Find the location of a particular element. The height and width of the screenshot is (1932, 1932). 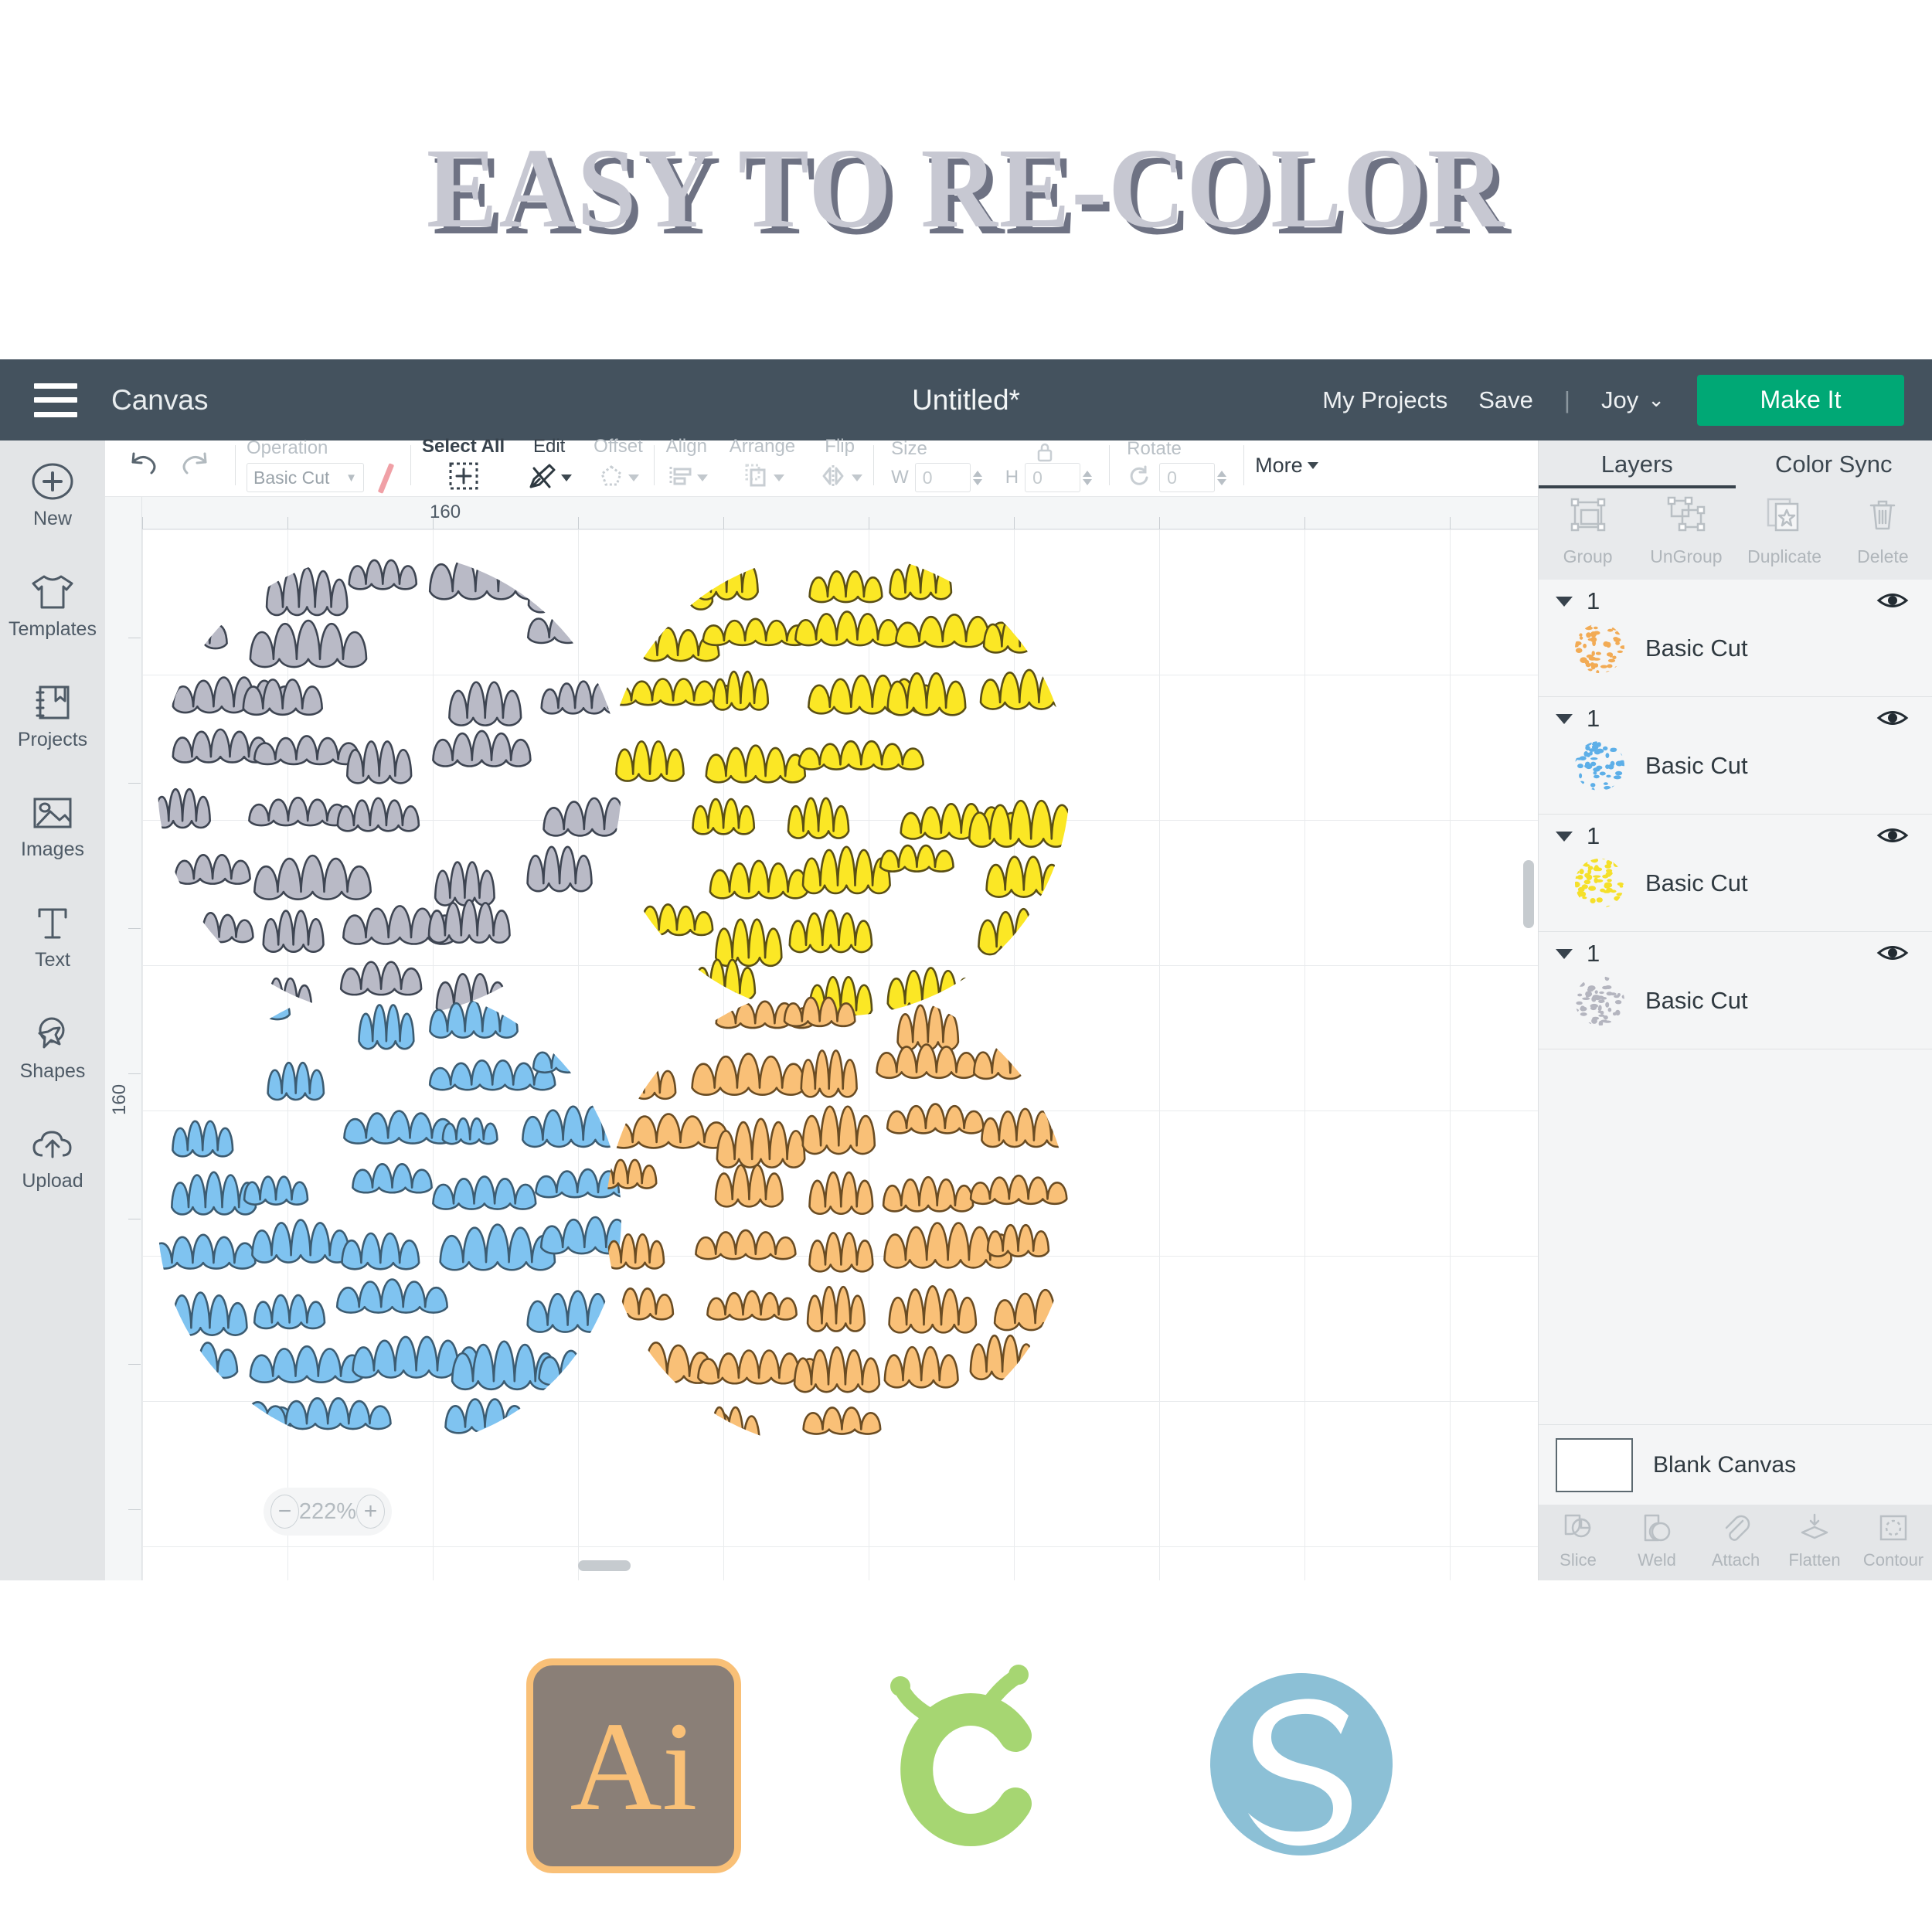

canvas-label: Canvas is located at coordinates (160, 400).